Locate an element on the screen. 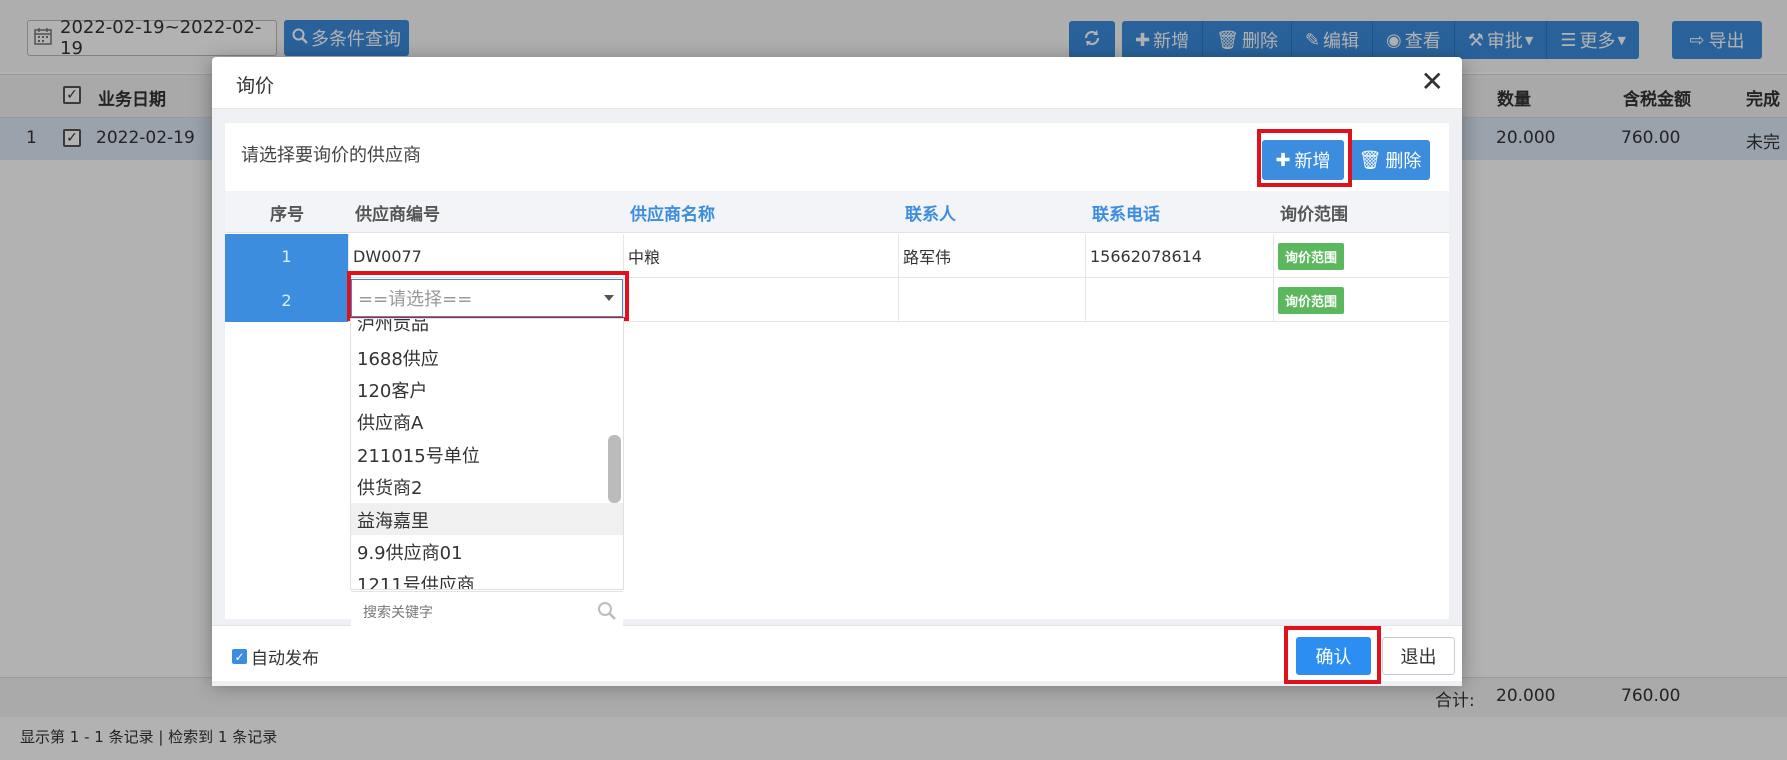 This screenshot has width=1787, height=760. dropdown-item: 供应商A is located at coordinates (390, 422).